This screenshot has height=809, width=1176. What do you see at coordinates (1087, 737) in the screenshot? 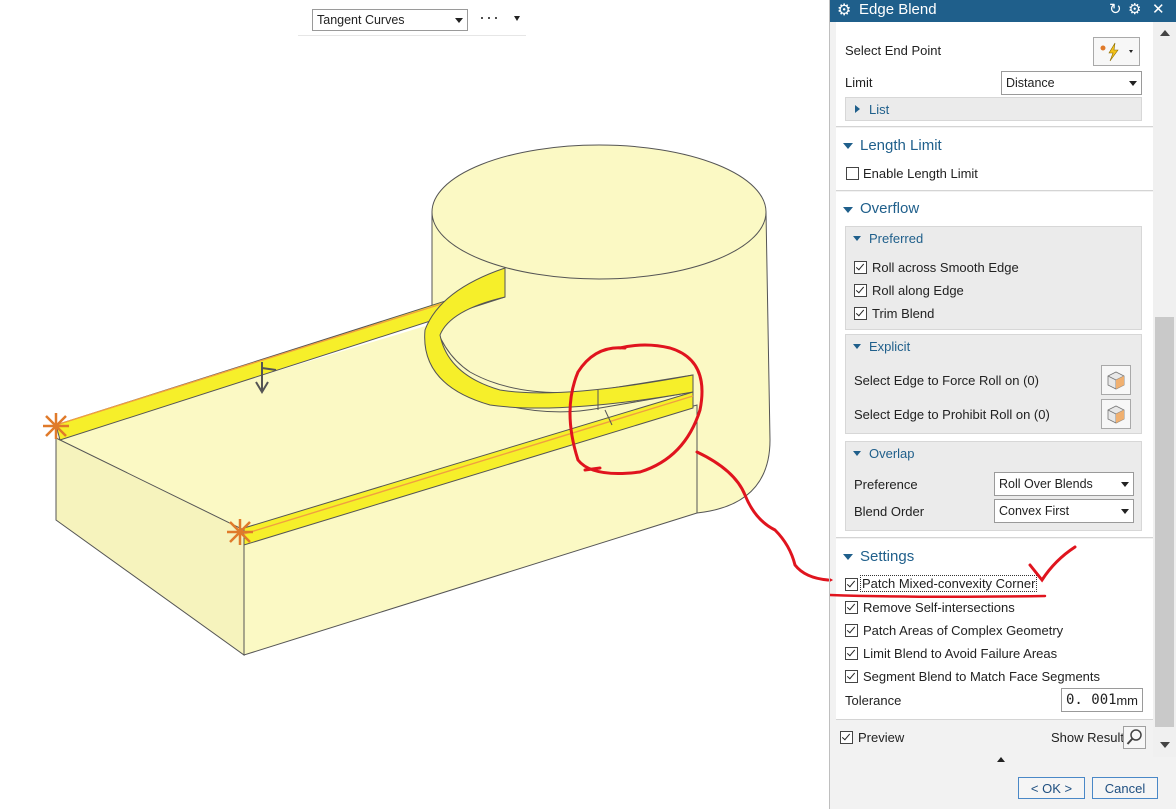
I see `show-result-label: Show Result` at bounding box center [1087, 737].